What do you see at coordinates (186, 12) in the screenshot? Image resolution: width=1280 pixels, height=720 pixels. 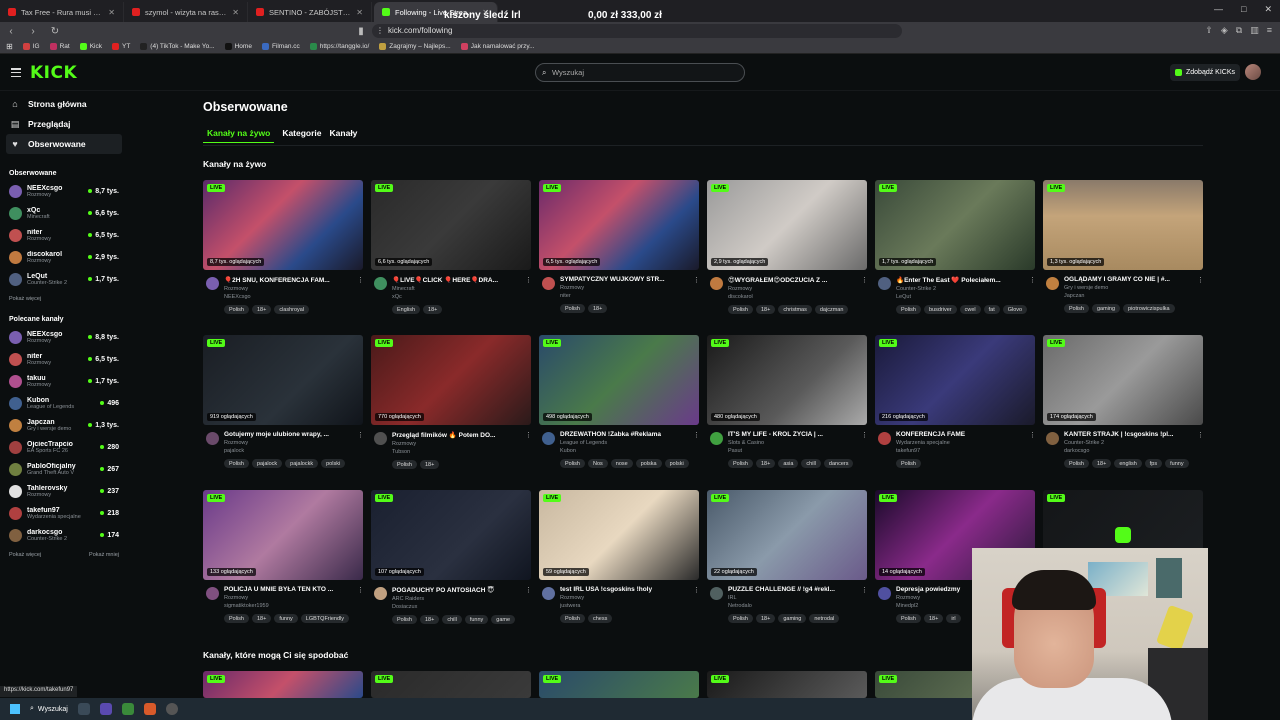 I see `browser-tab: szymol - wizyta na rasze! - YouTube ✕` at bounding box center [186, 12].